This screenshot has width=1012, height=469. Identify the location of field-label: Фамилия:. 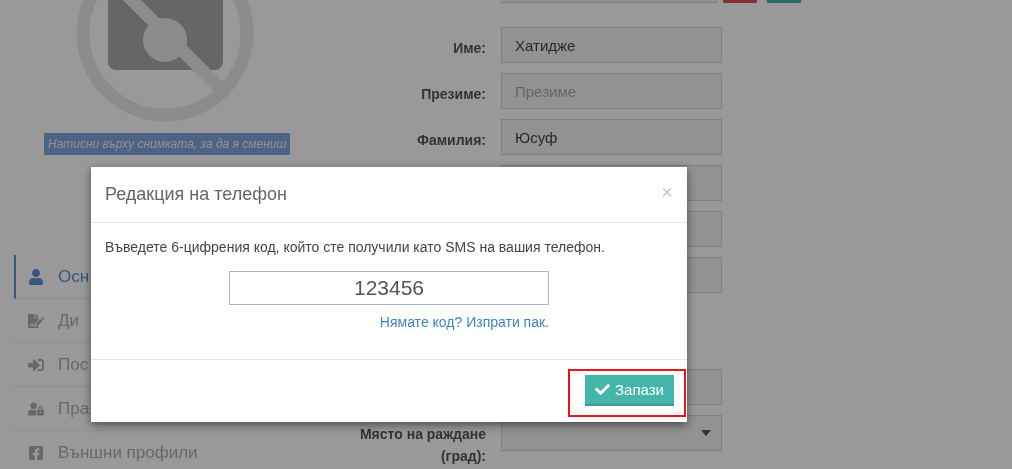
(451, 140).